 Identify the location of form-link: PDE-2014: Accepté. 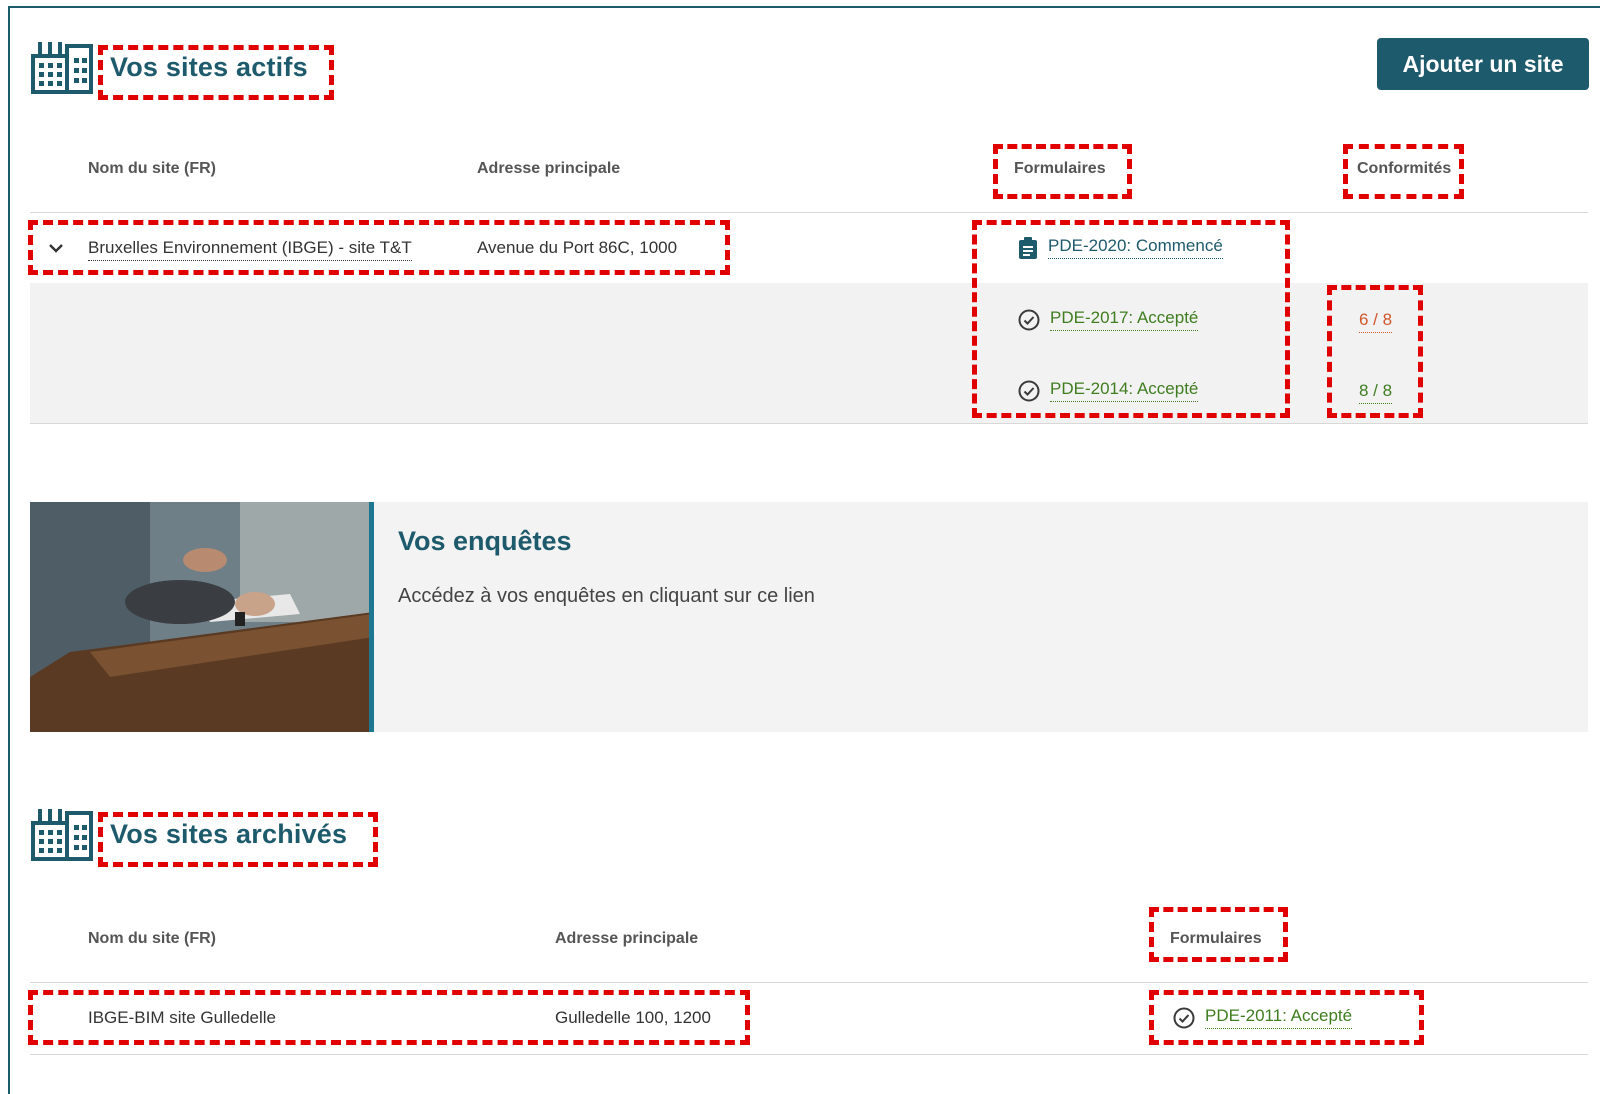
(1108, 390).